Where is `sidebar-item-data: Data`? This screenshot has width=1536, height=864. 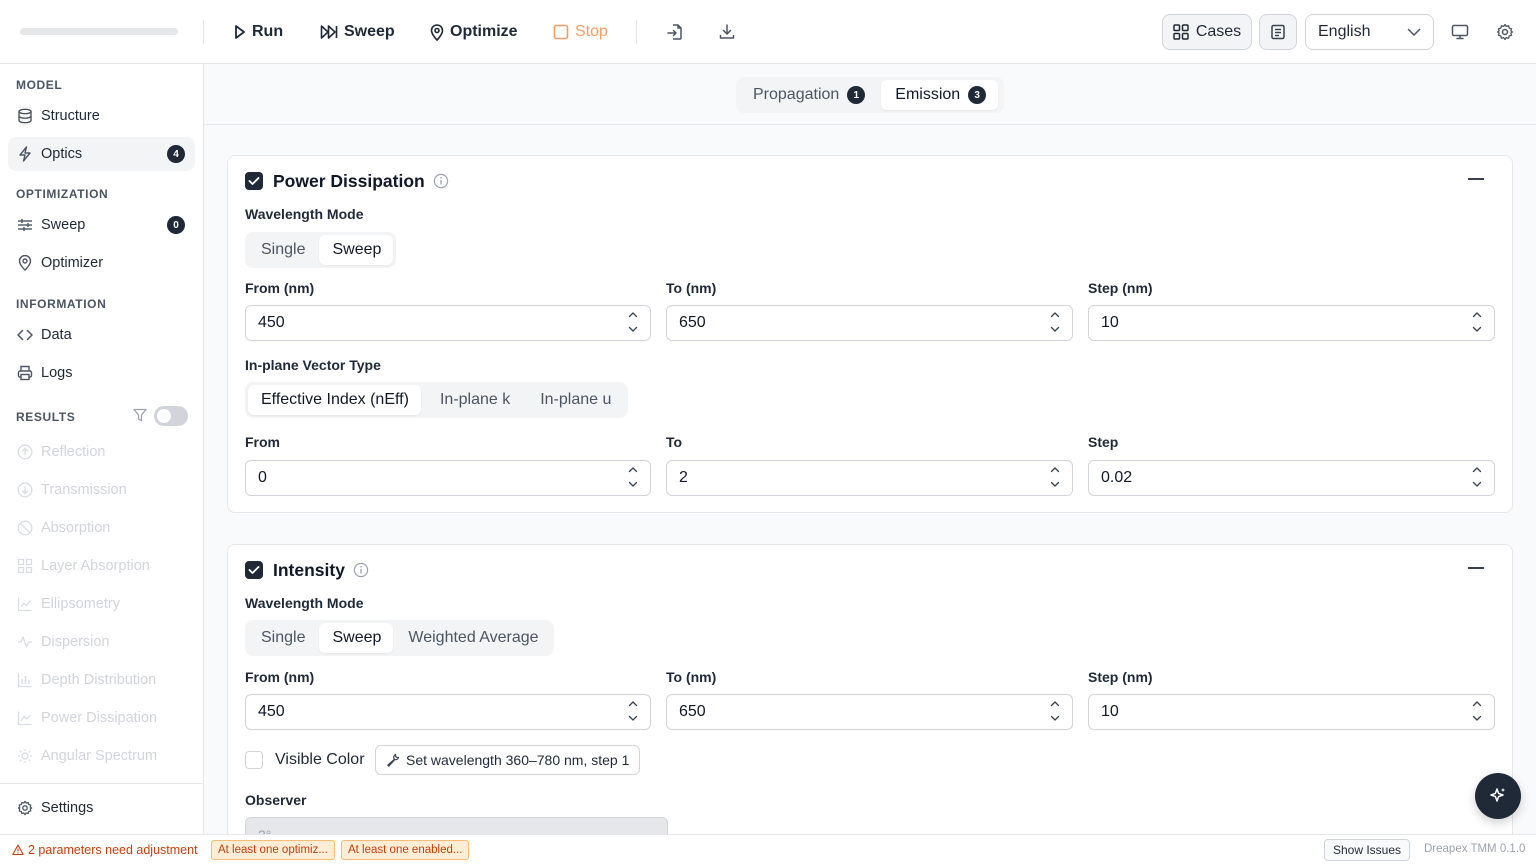 sidebar-item-data: Data is located at coordinates (101, 335).